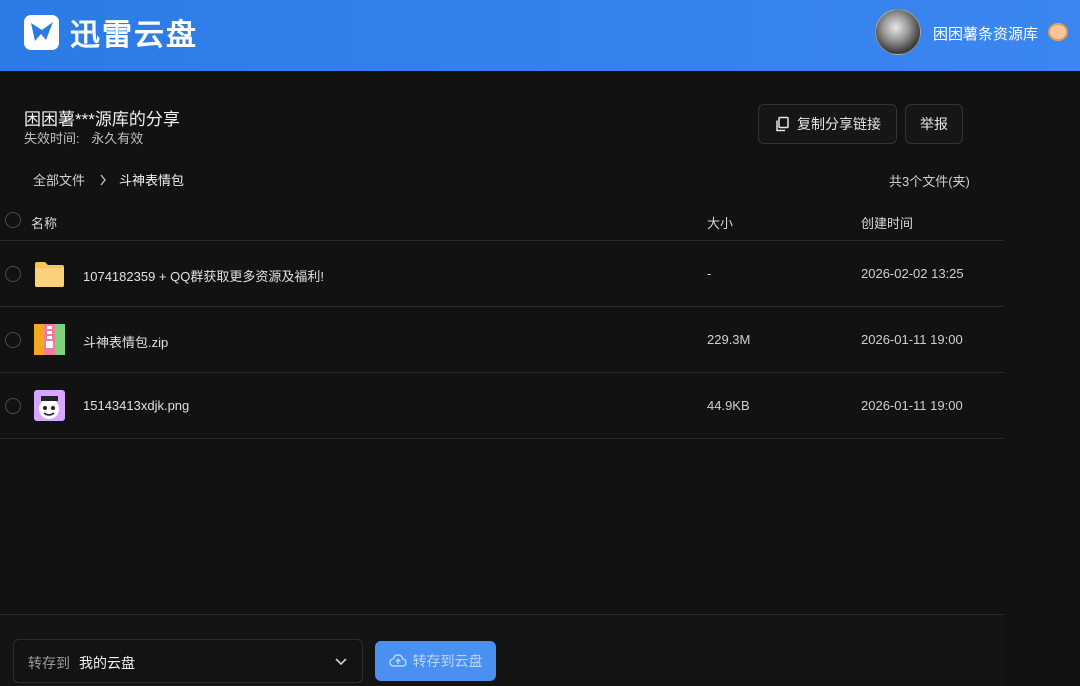 This screenshot has width=1080, height=686. I want to click on report-label: 举报, so click(934, 124).